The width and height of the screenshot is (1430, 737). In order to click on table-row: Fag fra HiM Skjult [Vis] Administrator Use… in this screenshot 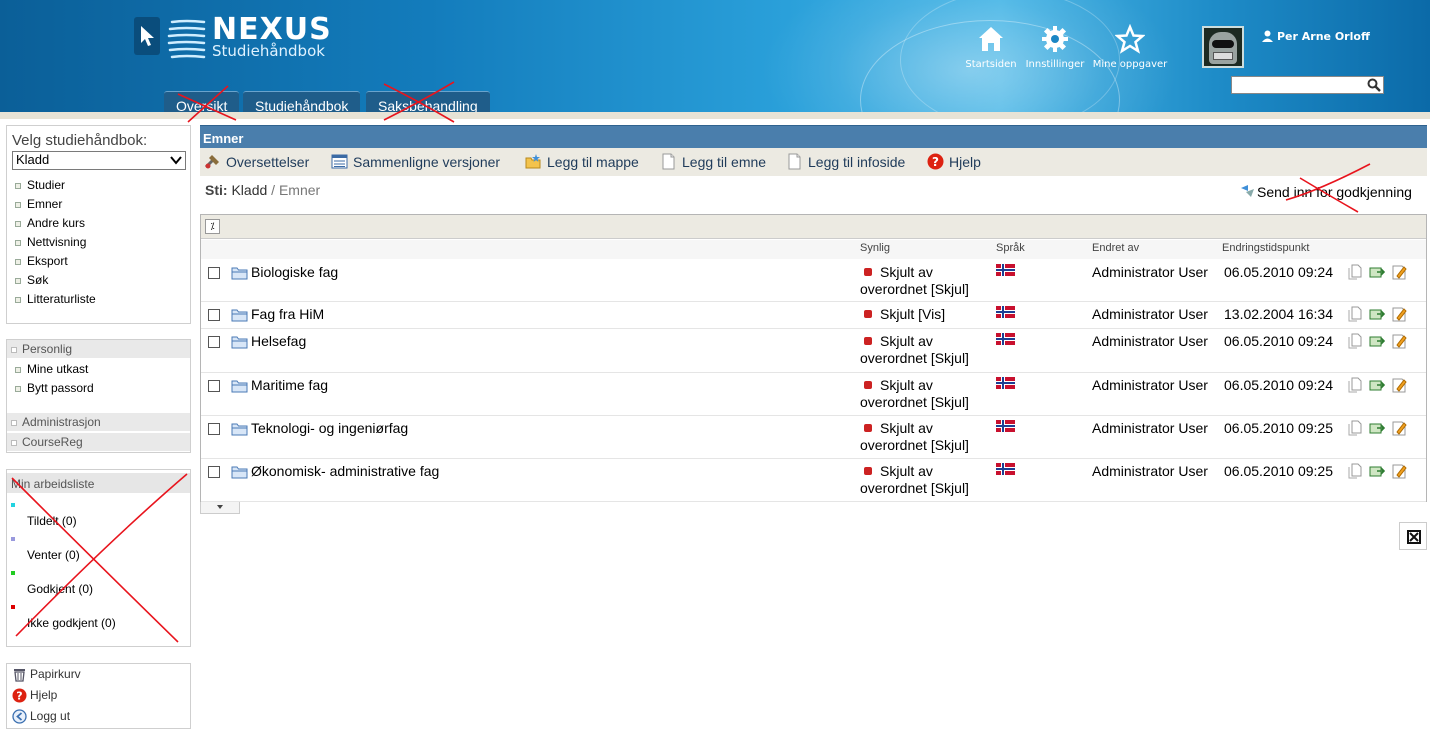, I will do `click(813, 315)`.